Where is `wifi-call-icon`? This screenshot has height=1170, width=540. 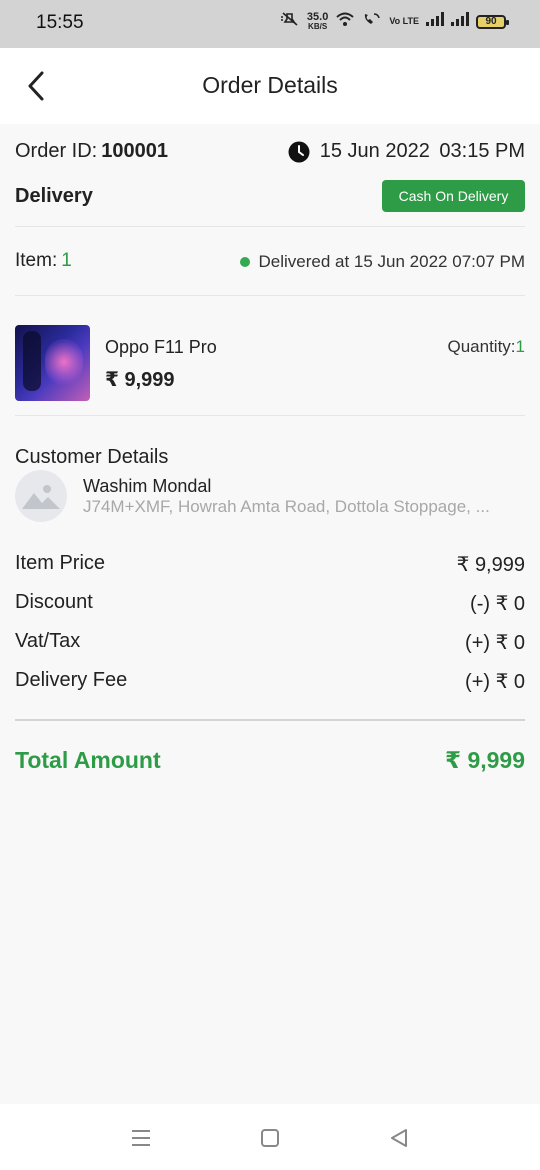 wifi-call-icon is located at coordinates (372, 21).